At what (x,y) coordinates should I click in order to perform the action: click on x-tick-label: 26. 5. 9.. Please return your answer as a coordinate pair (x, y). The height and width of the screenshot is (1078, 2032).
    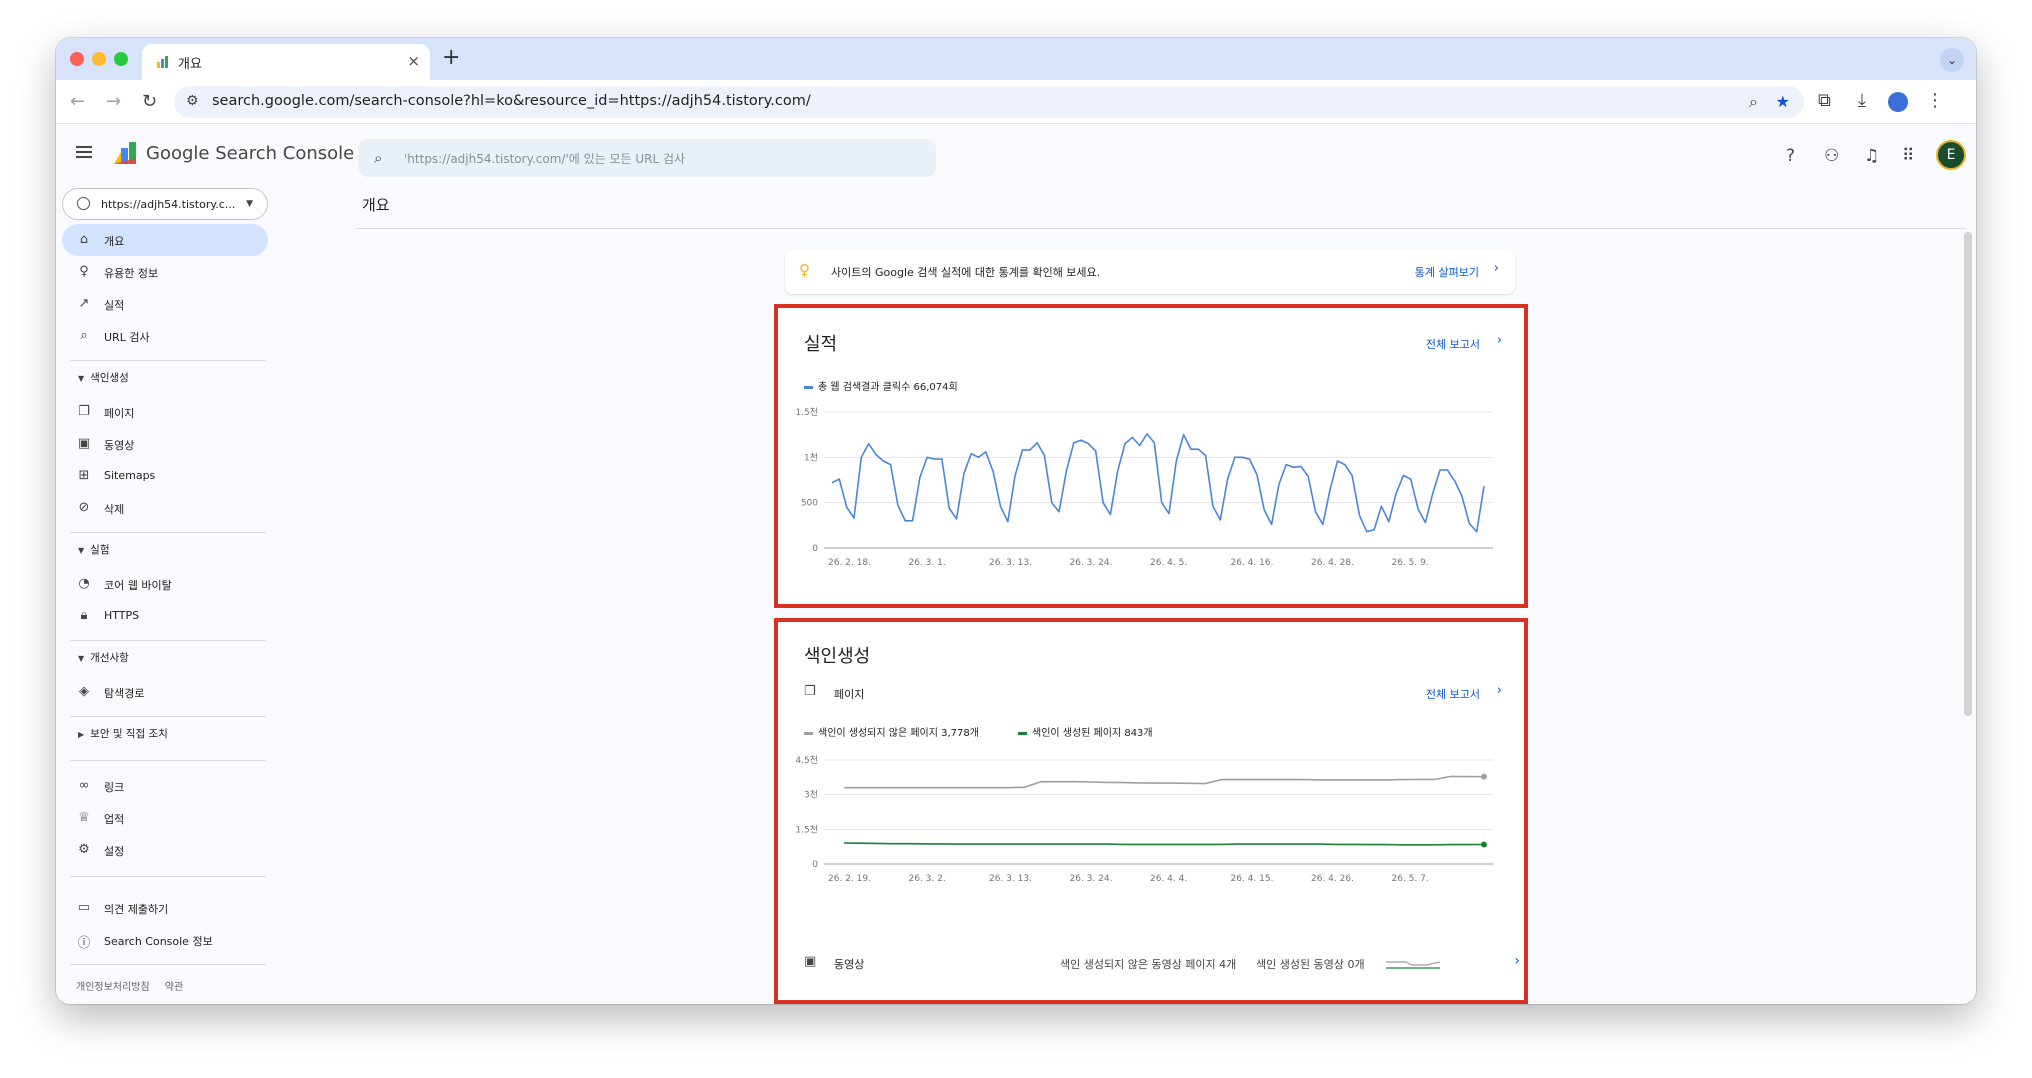
    Looking at the image, I should click on (1410, 563).